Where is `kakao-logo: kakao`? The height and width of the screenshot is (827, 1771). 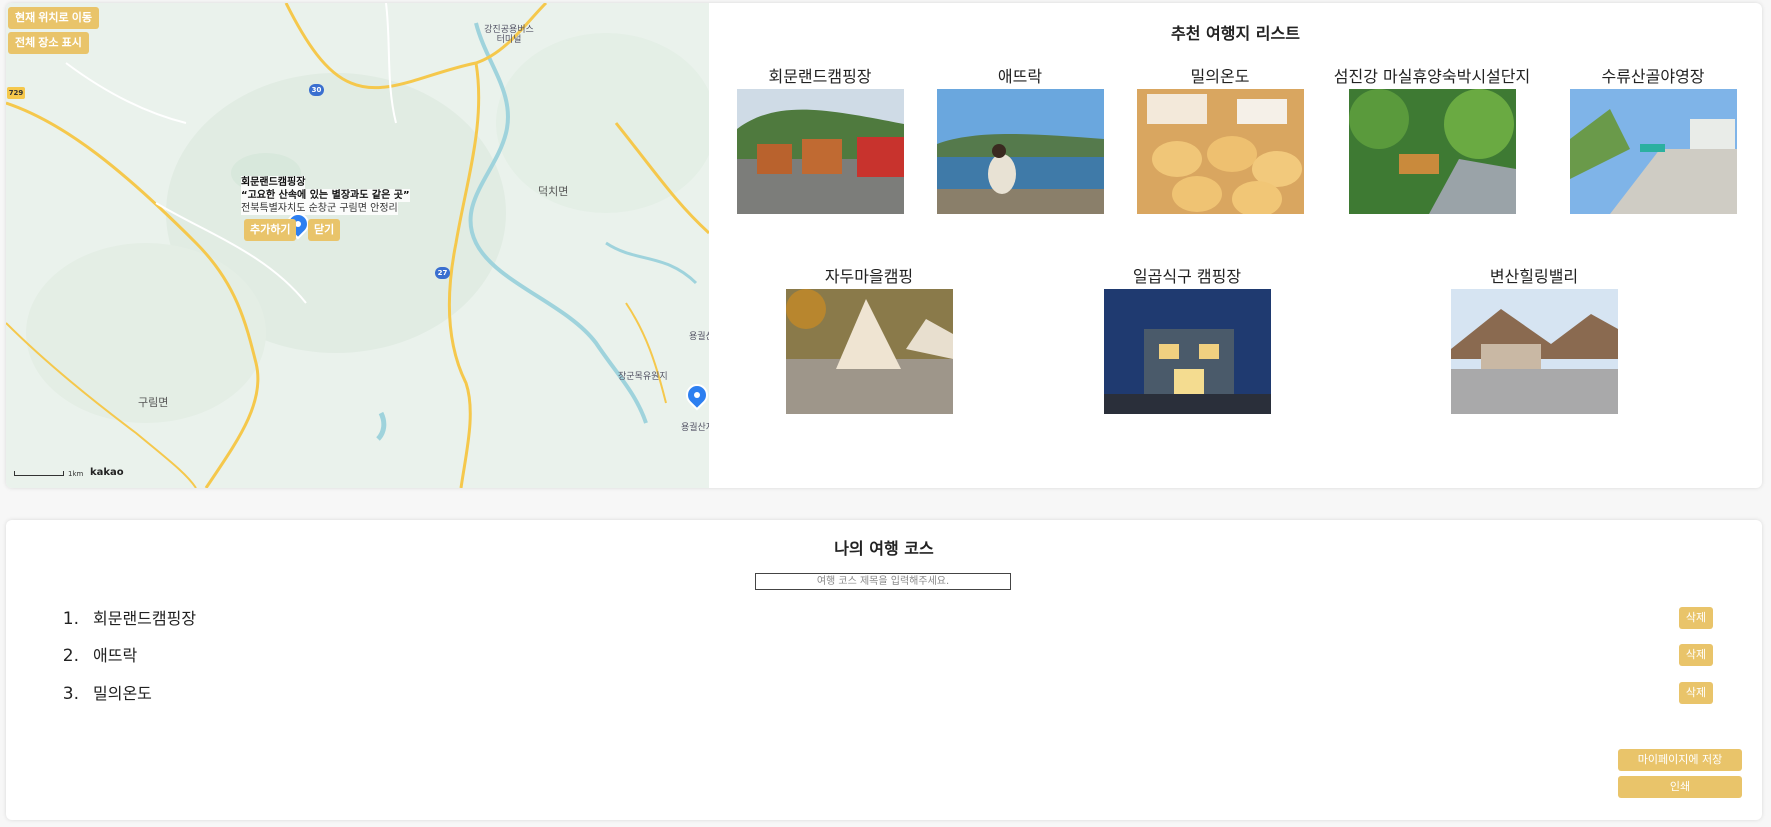 kakao-logo: kakao is located at coordinates (107, 472).